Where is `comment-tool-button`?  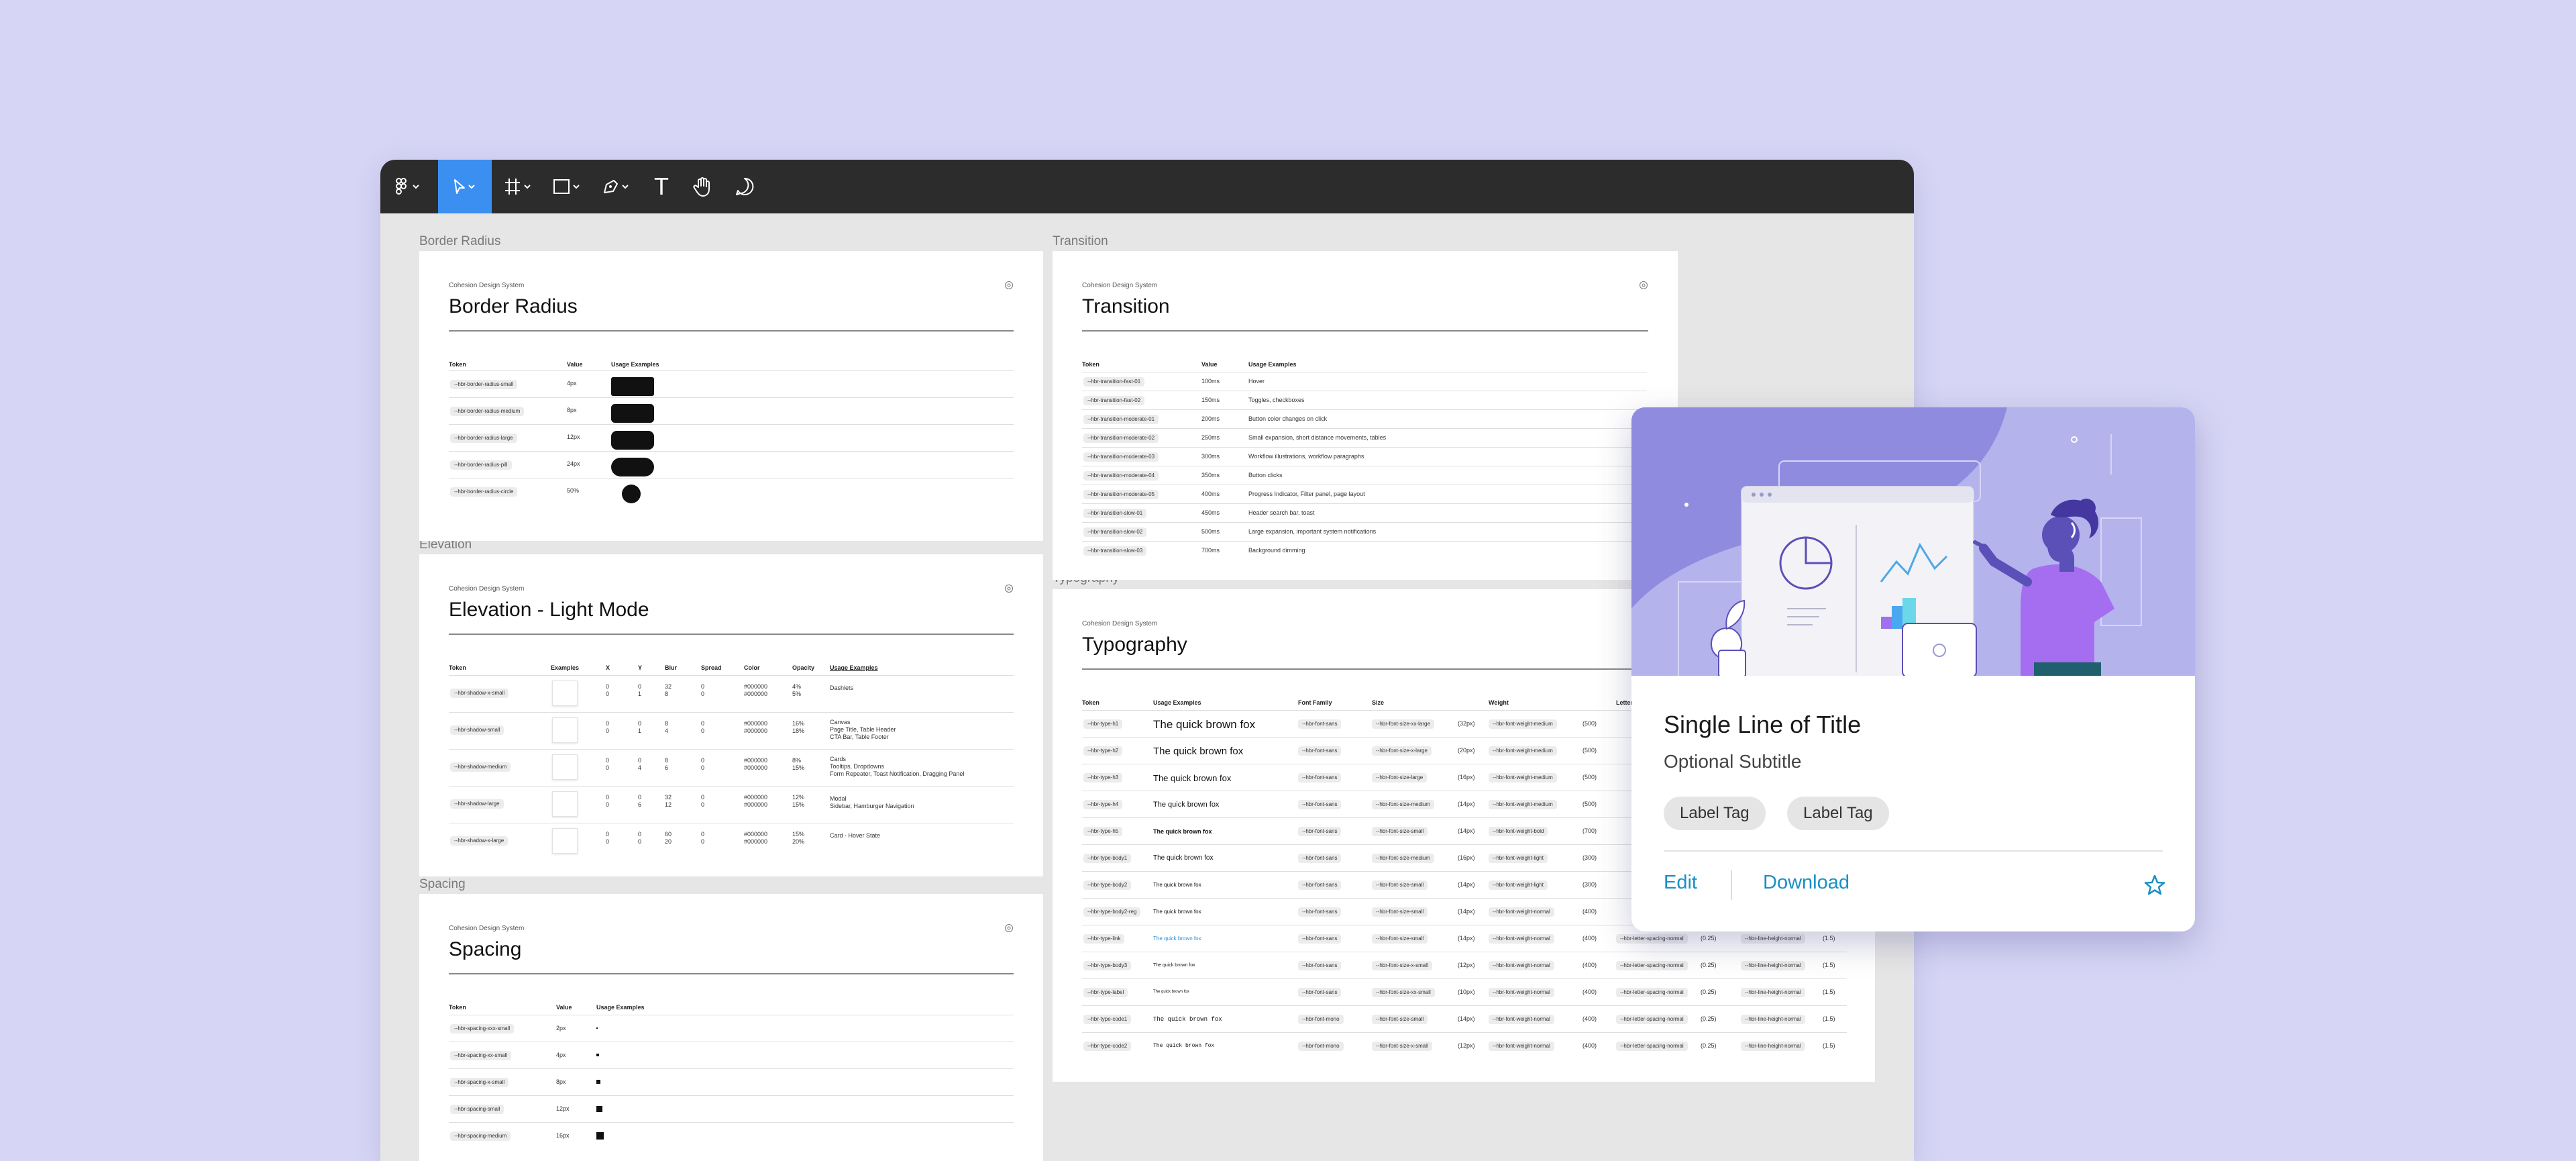
comment-tool-button is located at coordinates (744, 186).